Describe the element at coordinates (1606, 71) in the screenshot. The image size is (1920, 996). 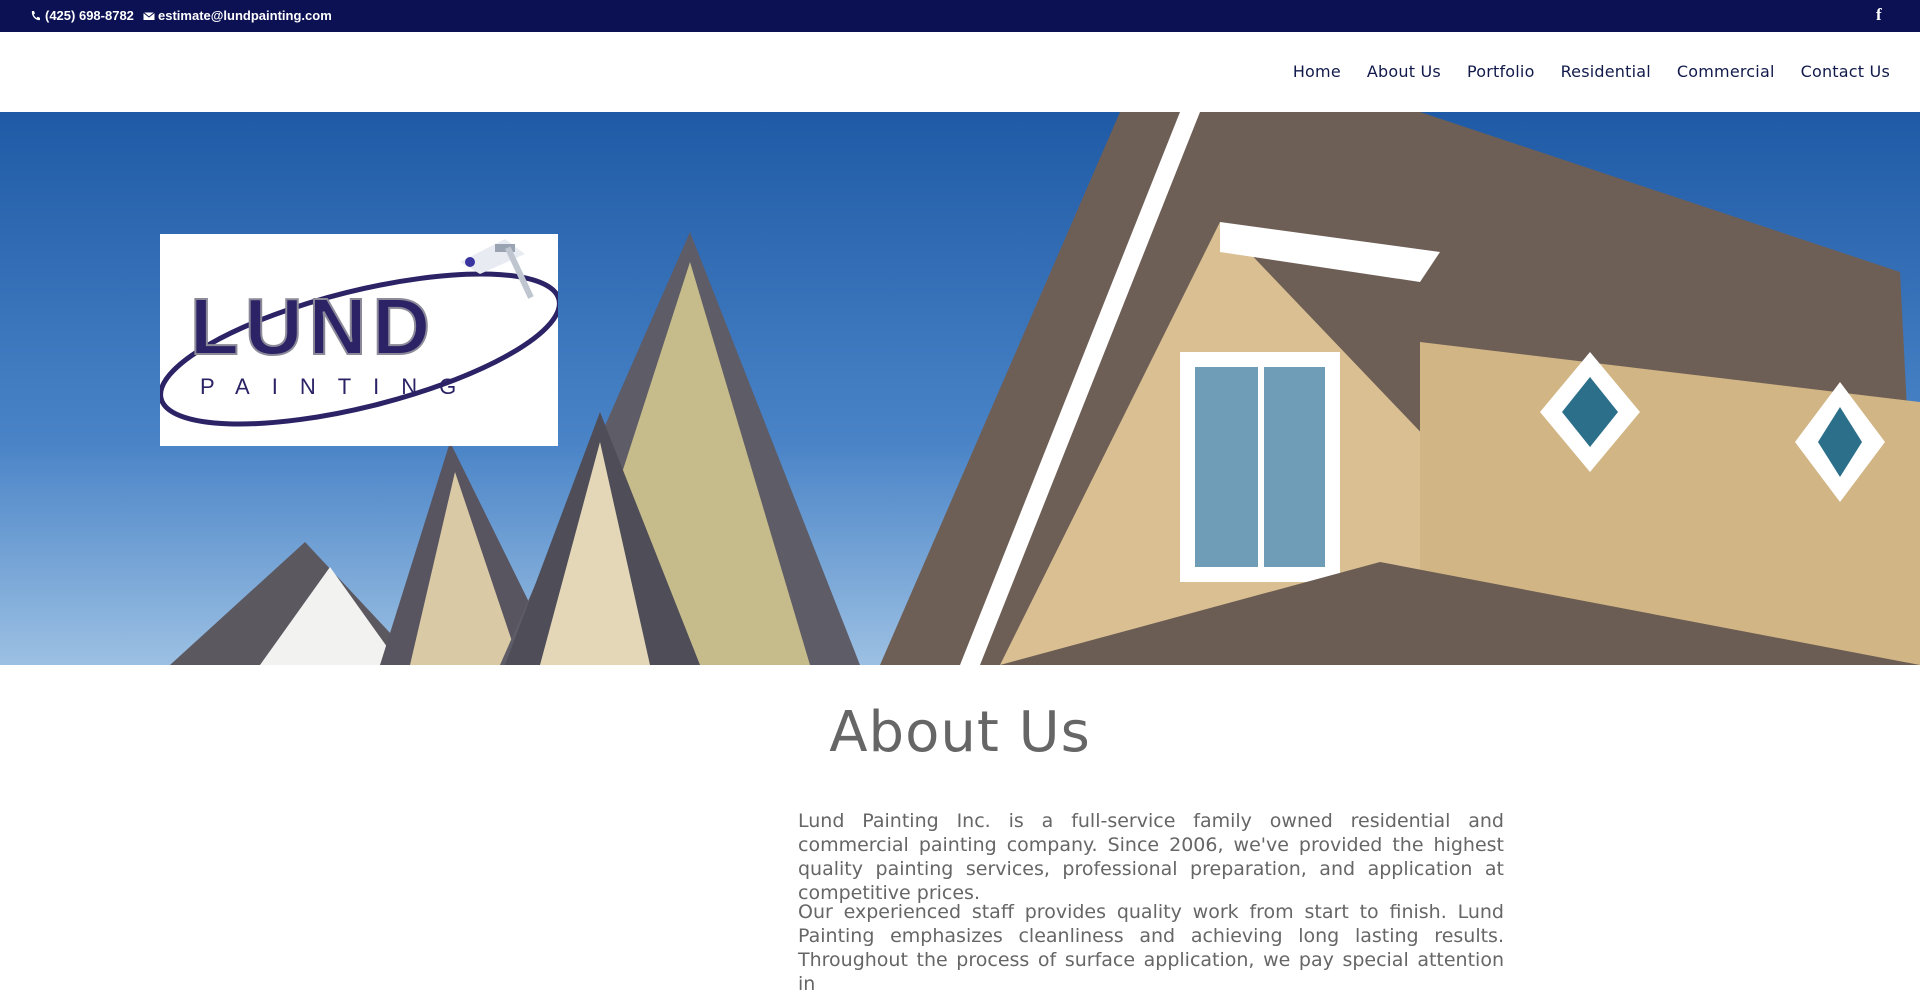
I see `nav-residential: Residential` at that location.